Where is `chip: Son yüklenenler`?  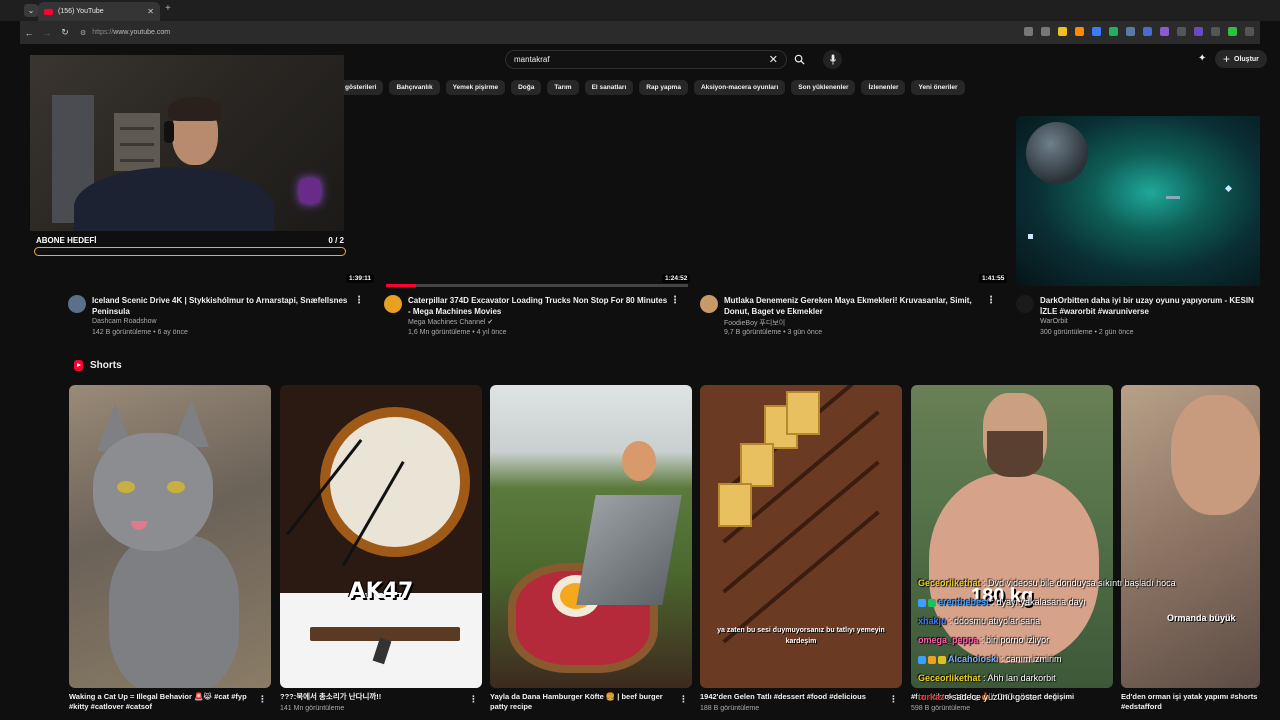 chip: Son yüklenenler is located at coordinates (823, 87).